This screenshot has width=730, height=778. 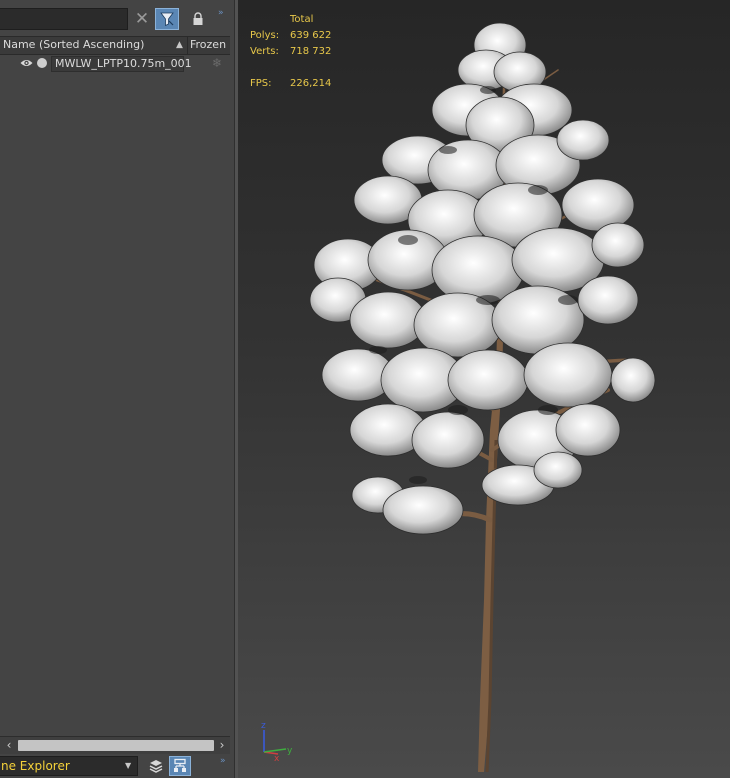 I want to click on clear-search-button: ✕, so click(x=142, y=19).